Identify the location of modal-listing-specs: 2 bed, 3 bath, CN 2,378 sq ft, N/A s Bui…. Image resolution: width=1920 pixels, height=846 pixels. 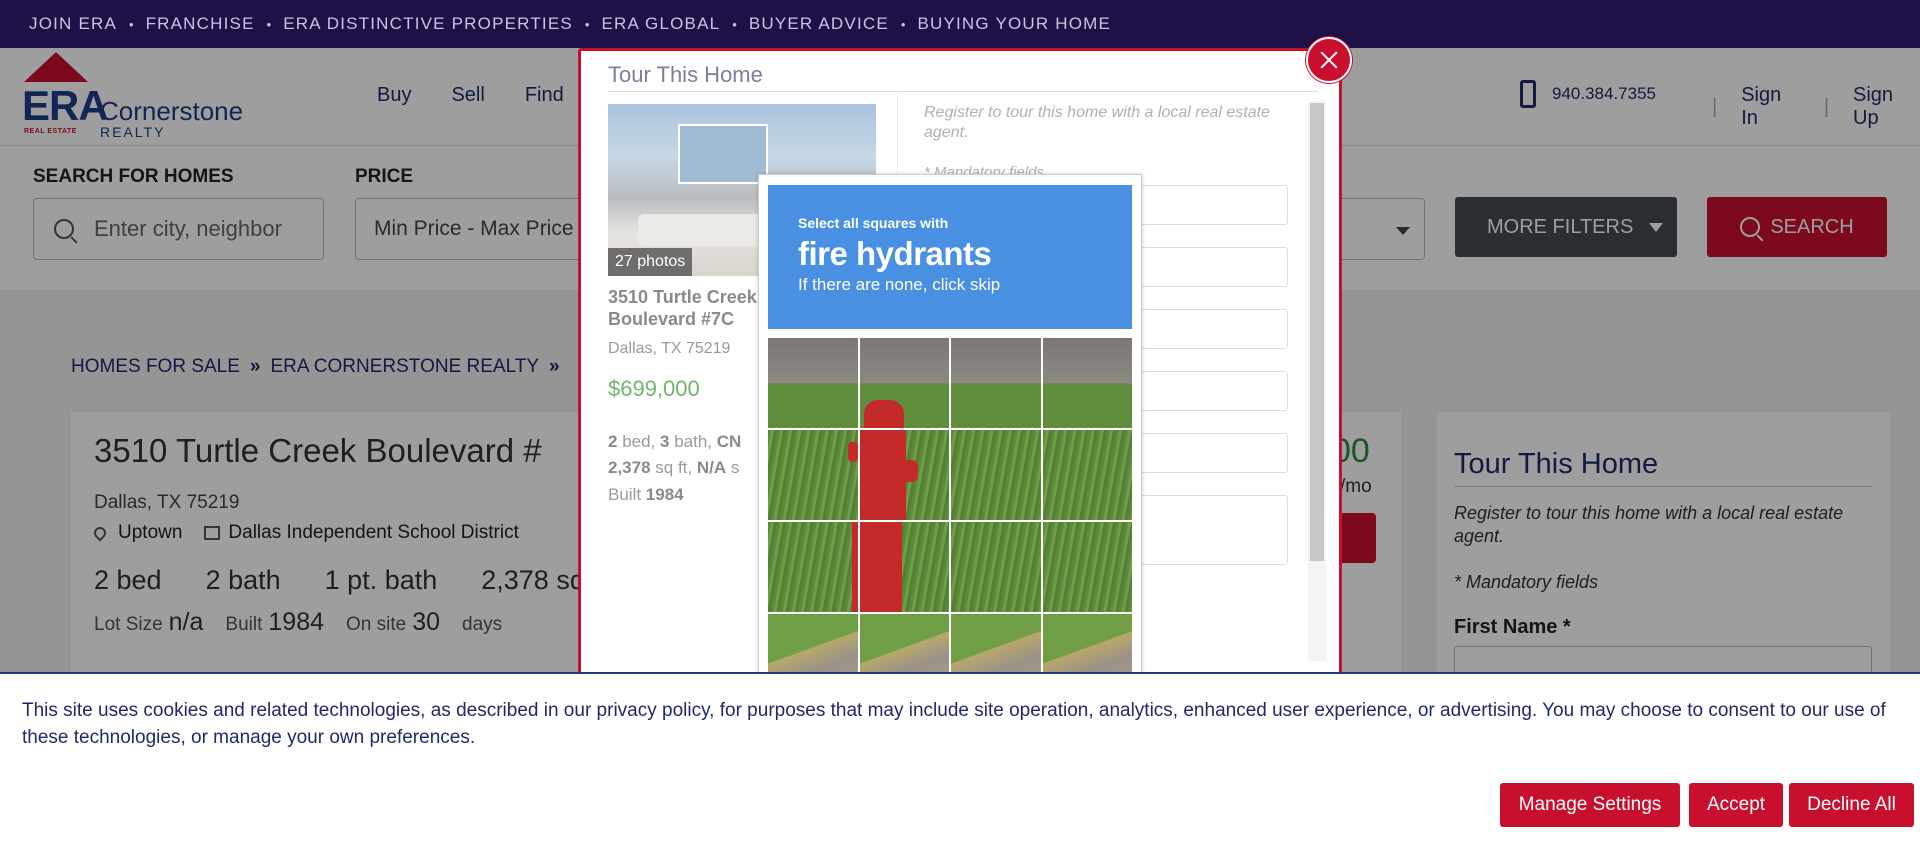
(674, 468).